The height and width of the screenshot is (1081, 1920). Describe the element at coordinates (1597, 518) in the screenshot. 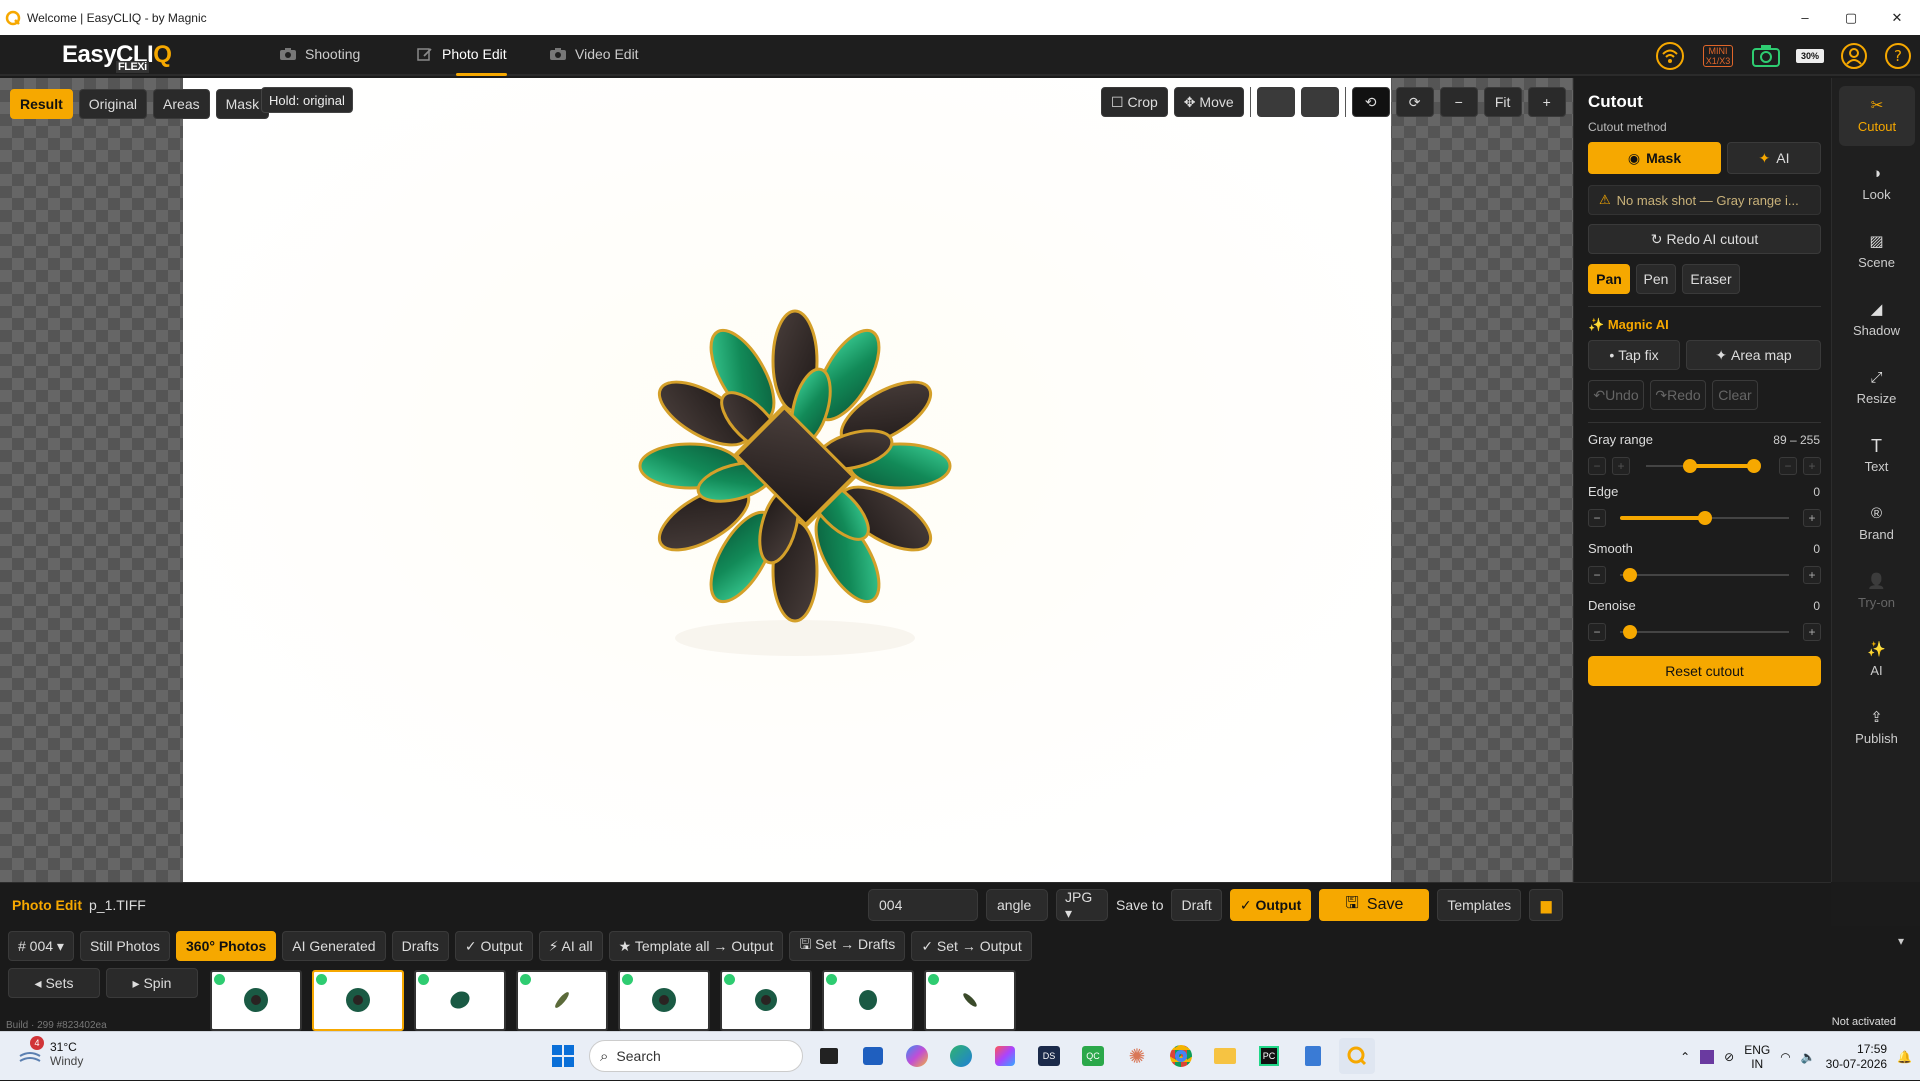

I see `edge-decrease: −` at that location.